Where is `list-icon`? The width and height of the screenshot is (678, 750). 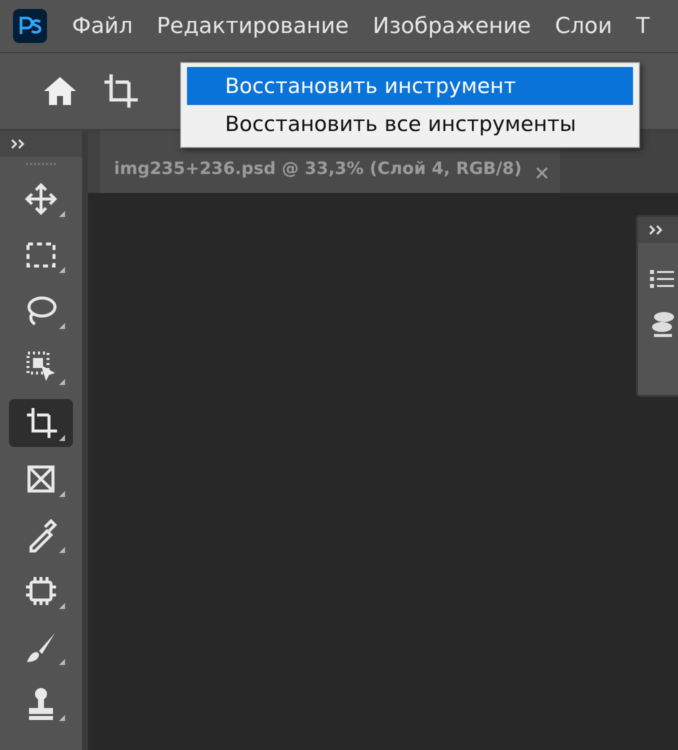 list-icon is located at coordinates (662, 279).